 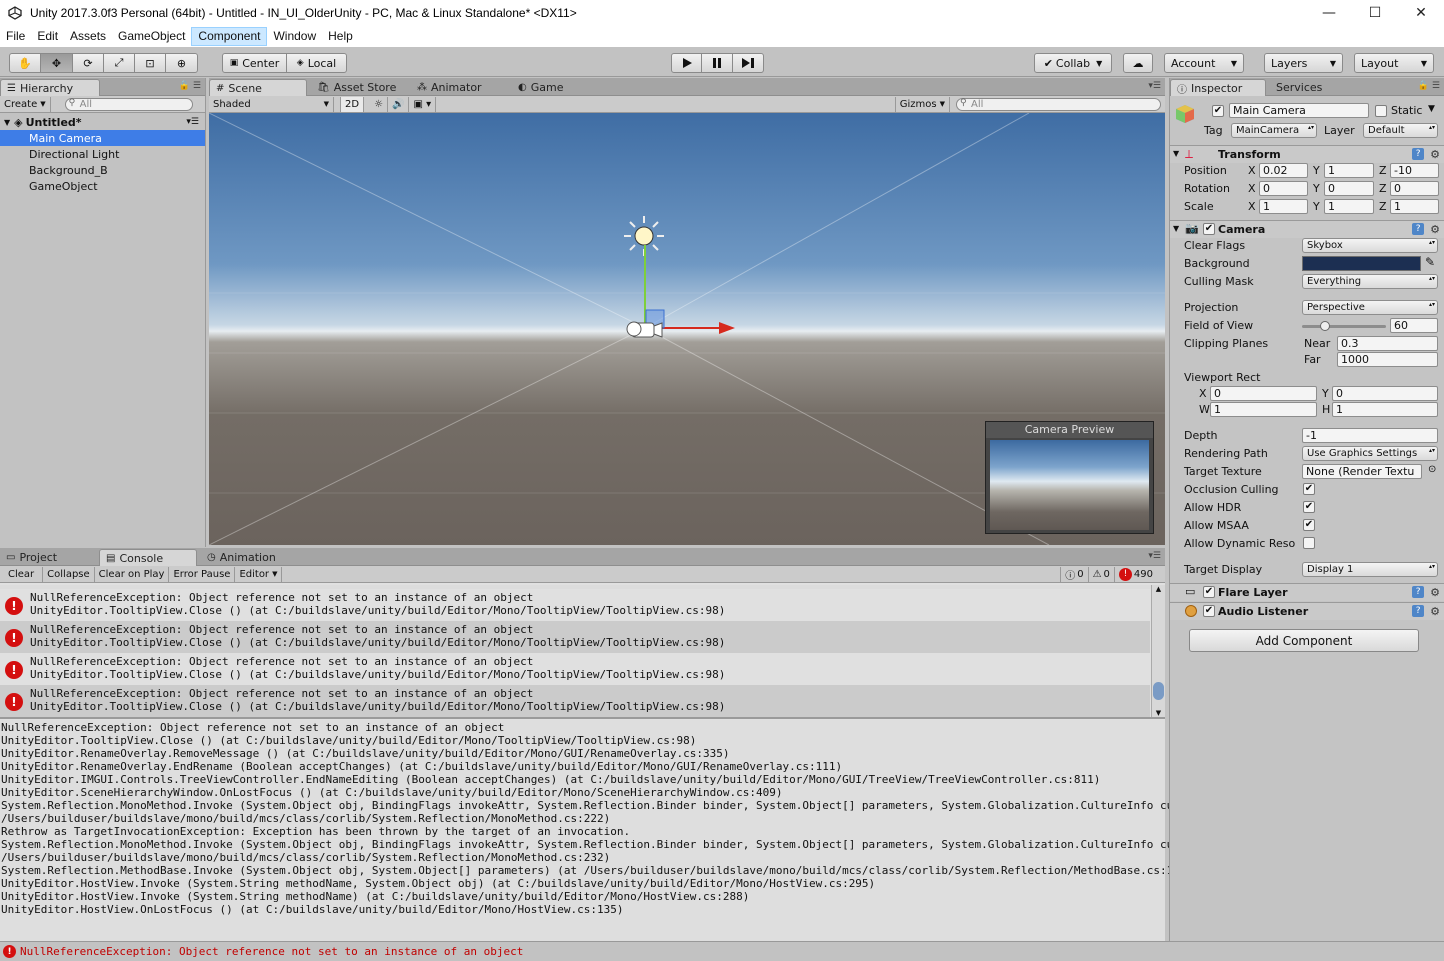 I want to click on rotation-x-field: 0, so click(x=1283, y=188).